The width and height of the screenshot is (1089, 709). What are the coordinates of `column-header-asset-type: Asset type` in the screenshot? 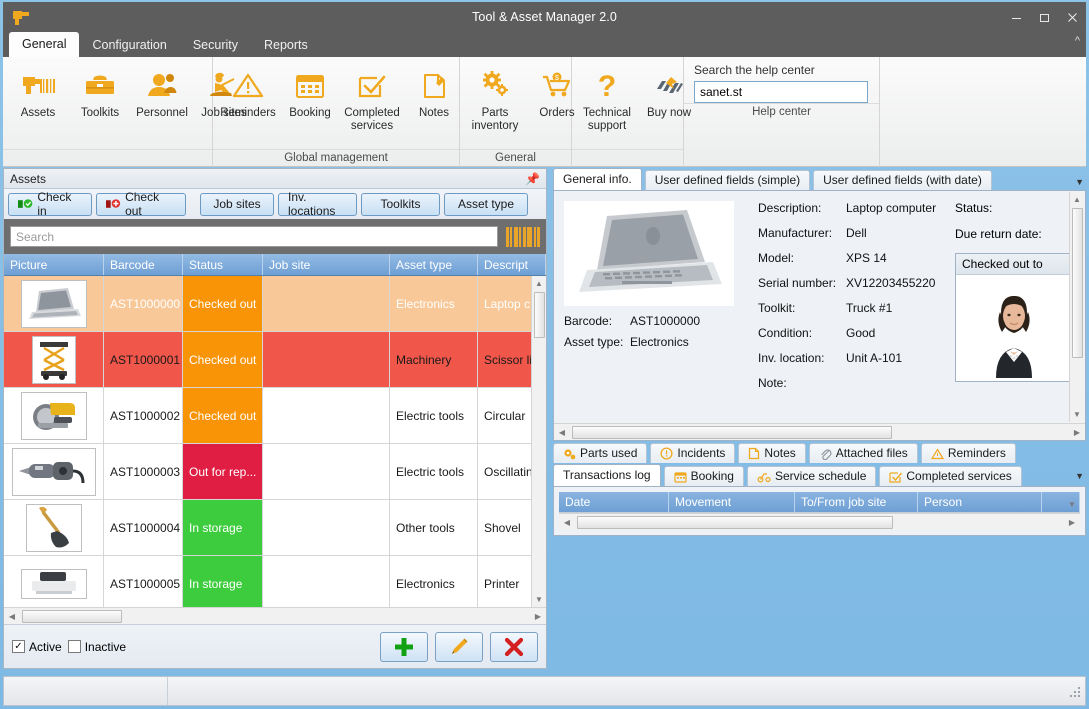 It's located at (434, 264).